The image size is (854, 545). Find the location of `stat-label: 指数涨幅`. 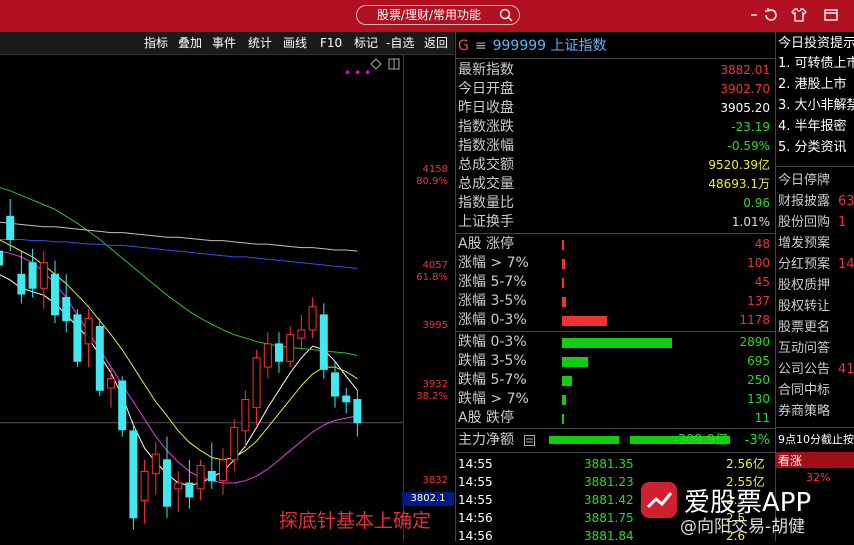

stat-label: 指数涨幅 is located at coordinates (486, 146).